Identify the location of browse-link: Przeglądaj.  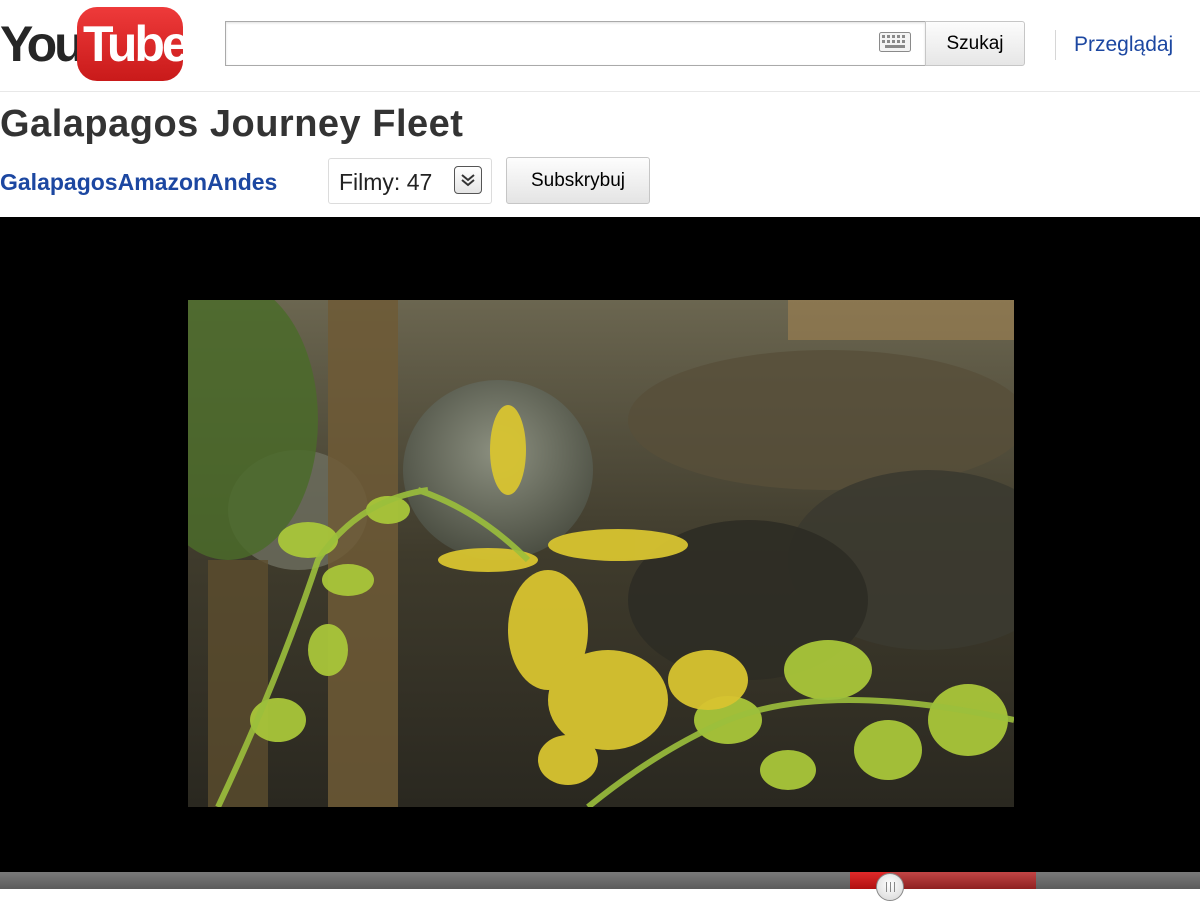
(1123, 45).